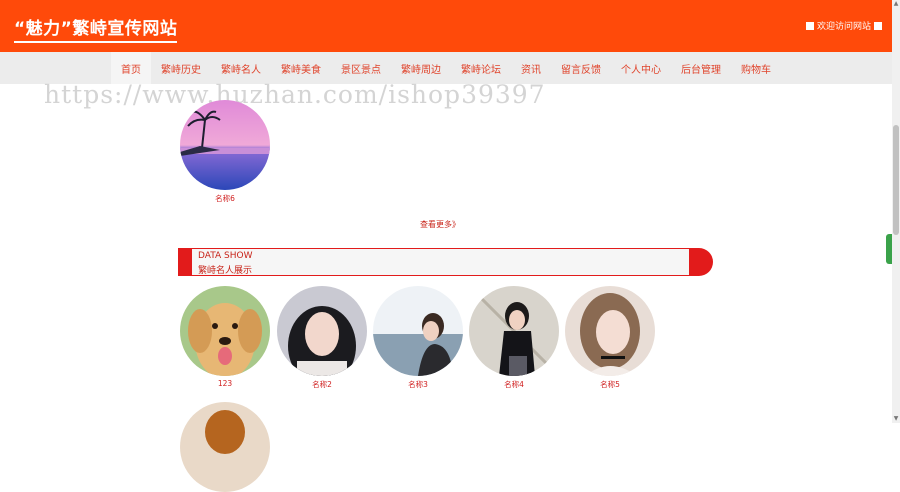  What do you see at coordinates (756, 68) in the screenshot?
I see `nav-item-cart: 购物车` at bounding box center [756, 68].